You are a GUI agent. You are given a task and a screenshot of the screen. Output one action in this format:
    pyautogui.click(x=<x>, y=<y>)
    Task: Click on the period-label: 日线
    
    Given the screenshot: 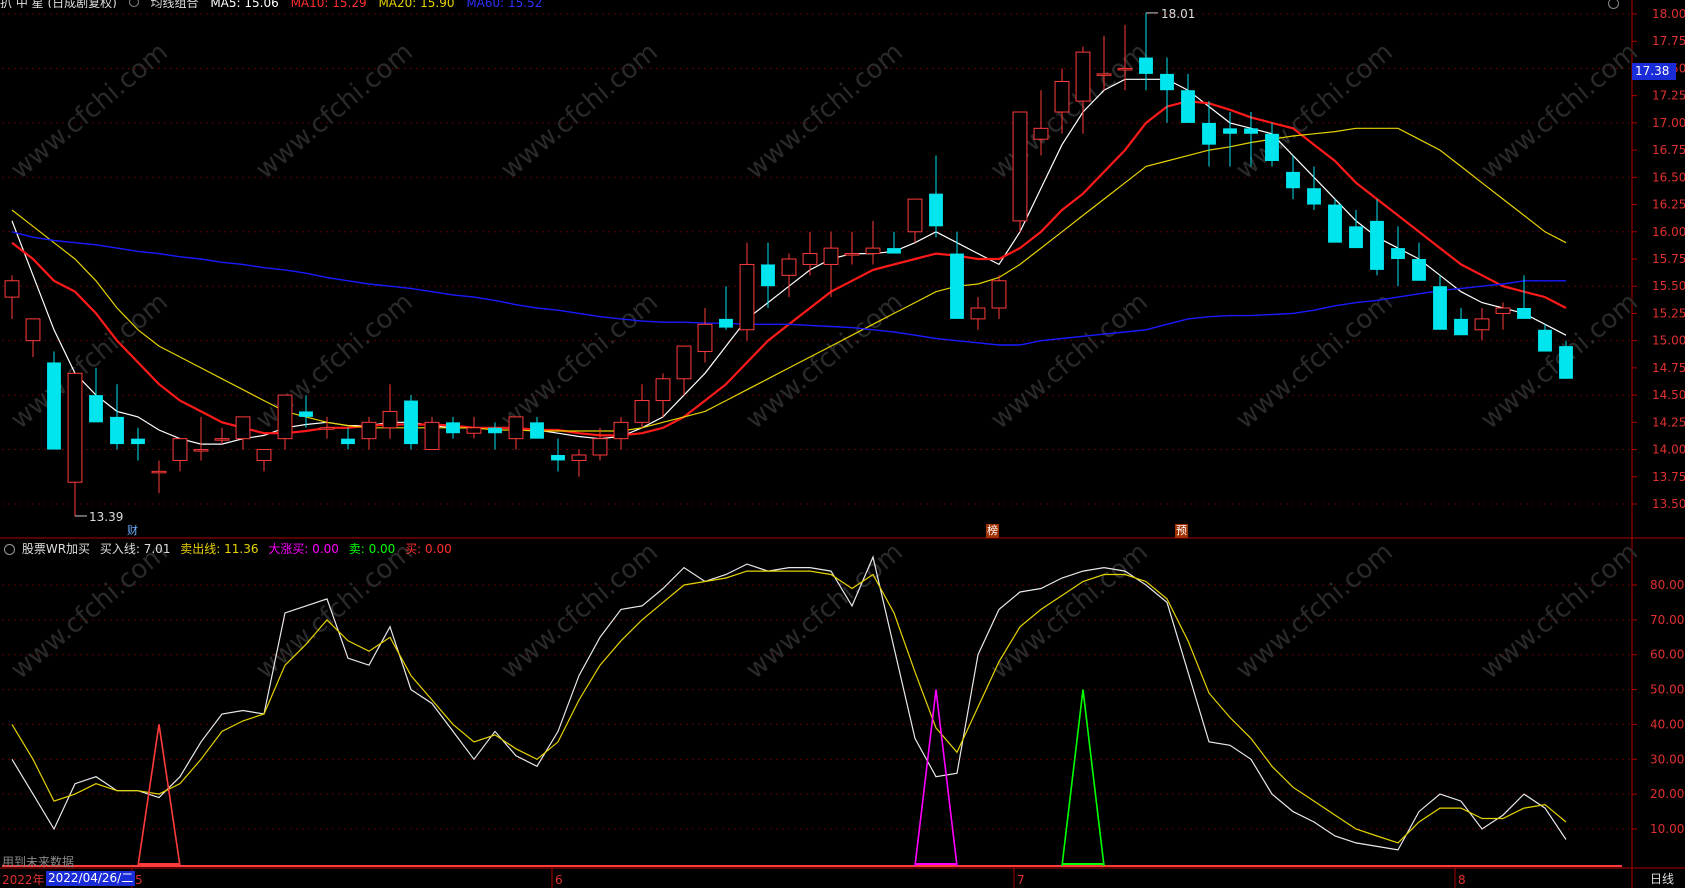 What is the action you would take?
    pyautogui.click(x=1662, y=878)
    